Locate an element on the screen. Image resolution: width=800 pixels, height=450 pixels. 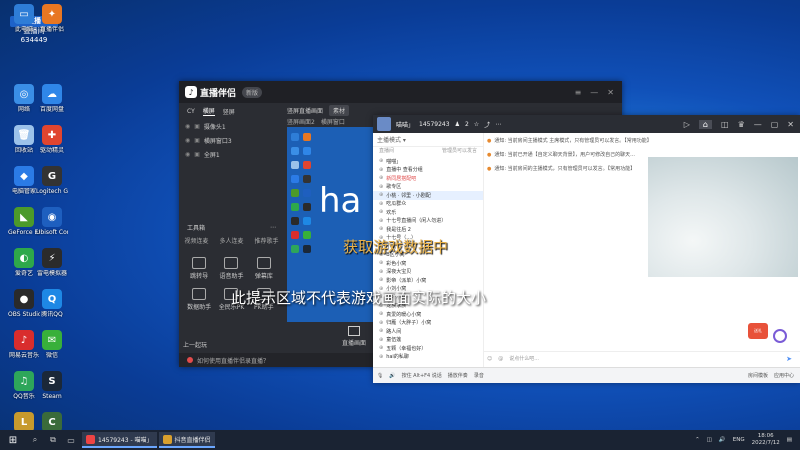
channel-item: ⊕ 深夜大宝贝 is located at coordinates (428, 272).